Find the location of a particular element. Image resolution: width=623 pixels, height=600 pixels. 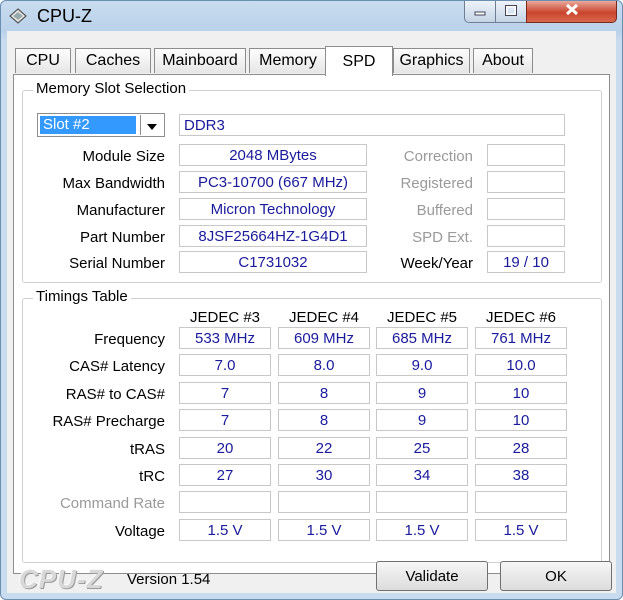

serial-number-label: Serial Number is located at coordinates (117, 263).